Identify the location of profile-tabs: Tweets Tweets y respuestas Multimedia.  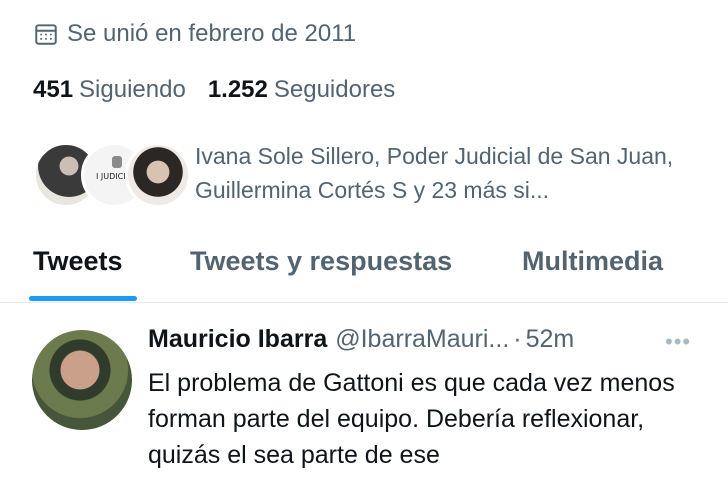
(364, 270).